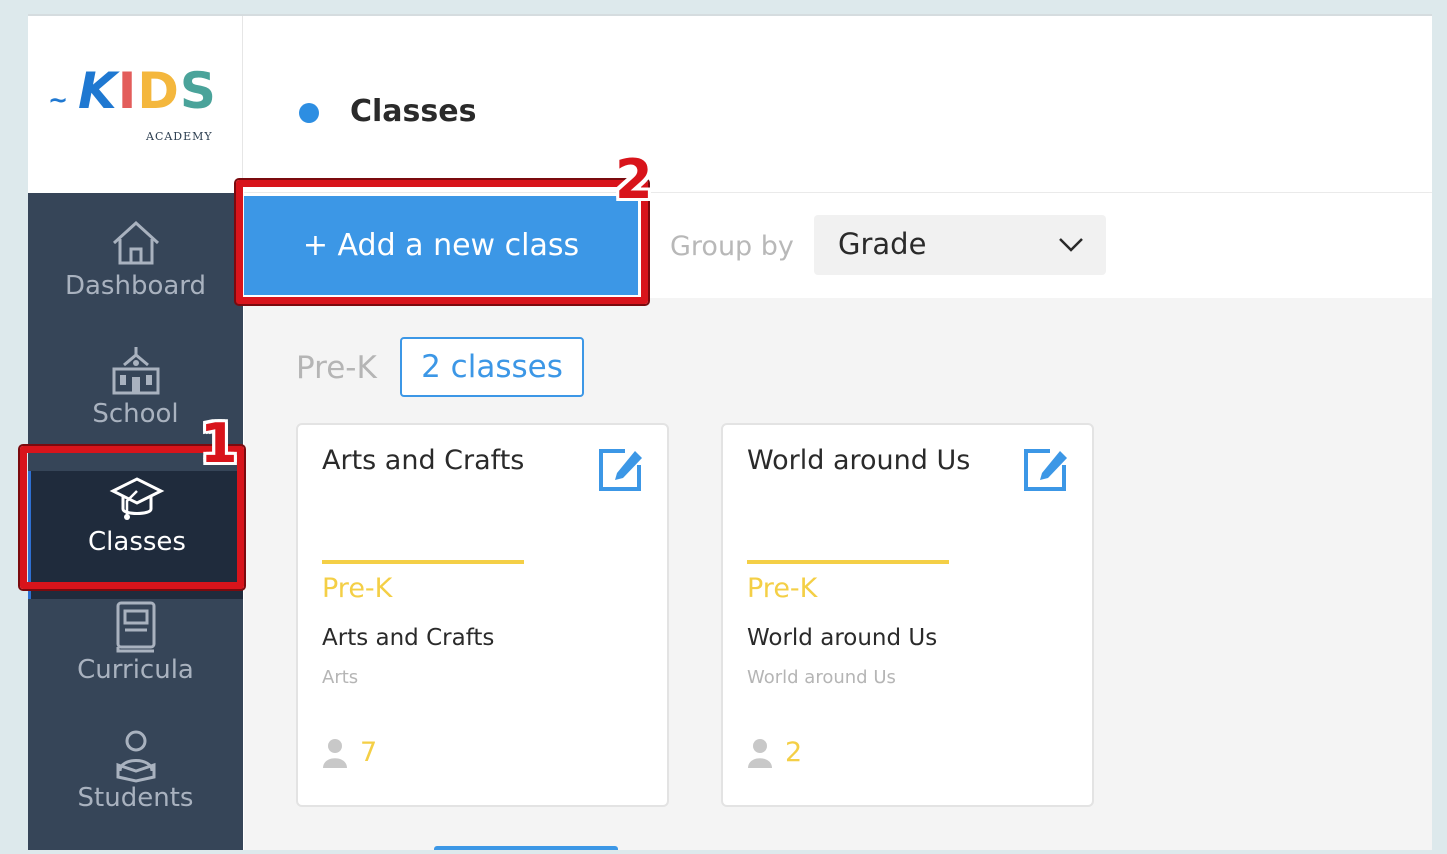 This screenshot has width=1447, height=854. I want to click on sidebar-item-label: Students, so click(135, 798).